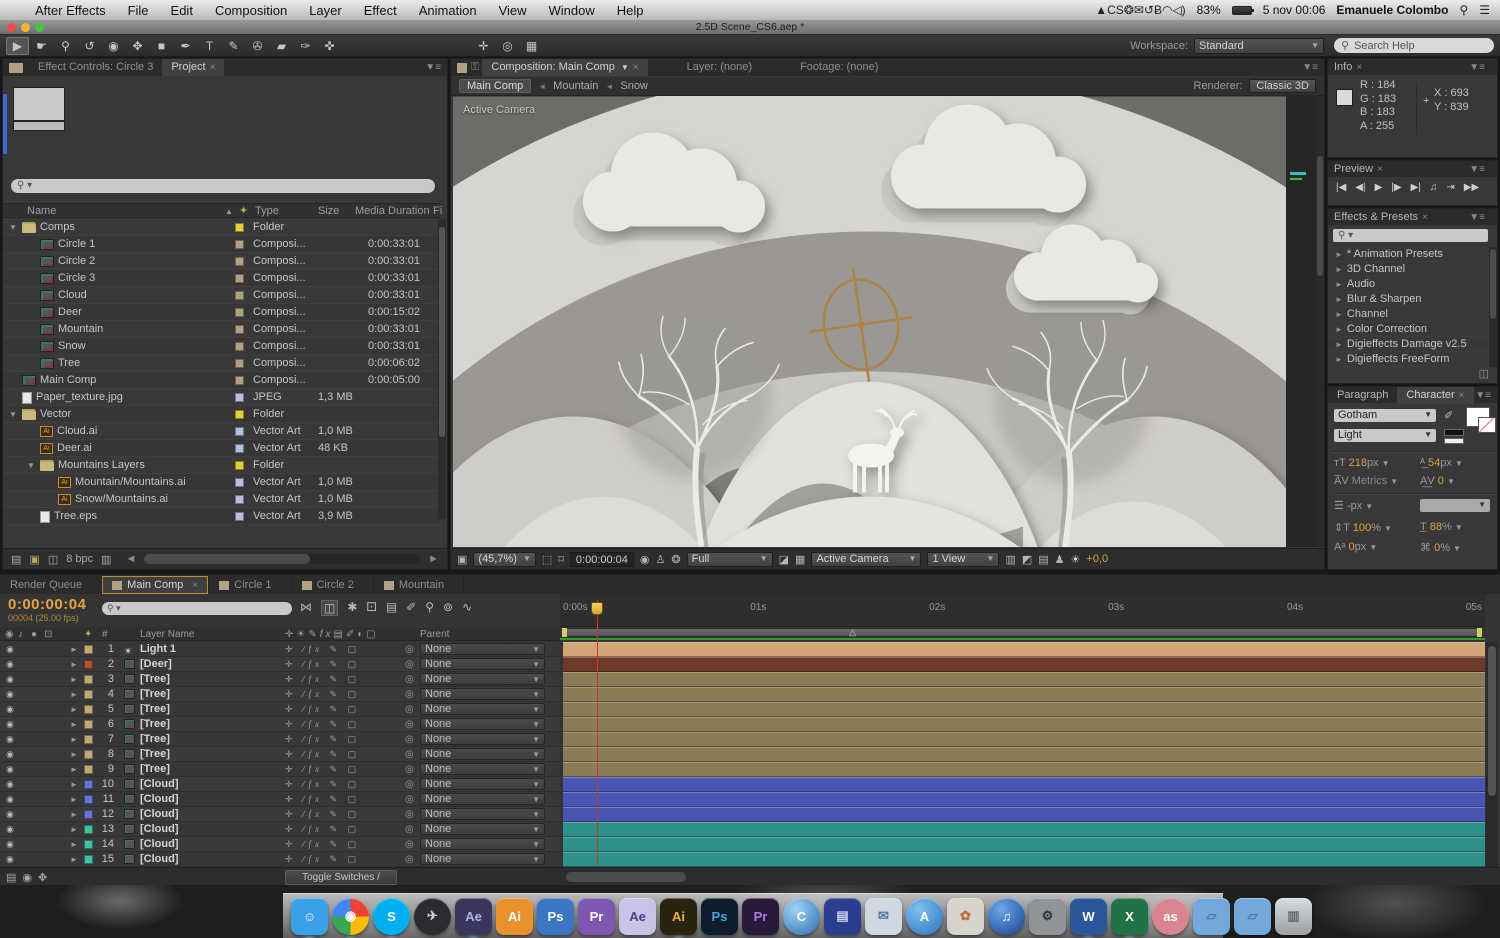 The width and height of the screenshot is (1500, 938). I want to click on new-folder-icon: ▣, so click(34, 559).